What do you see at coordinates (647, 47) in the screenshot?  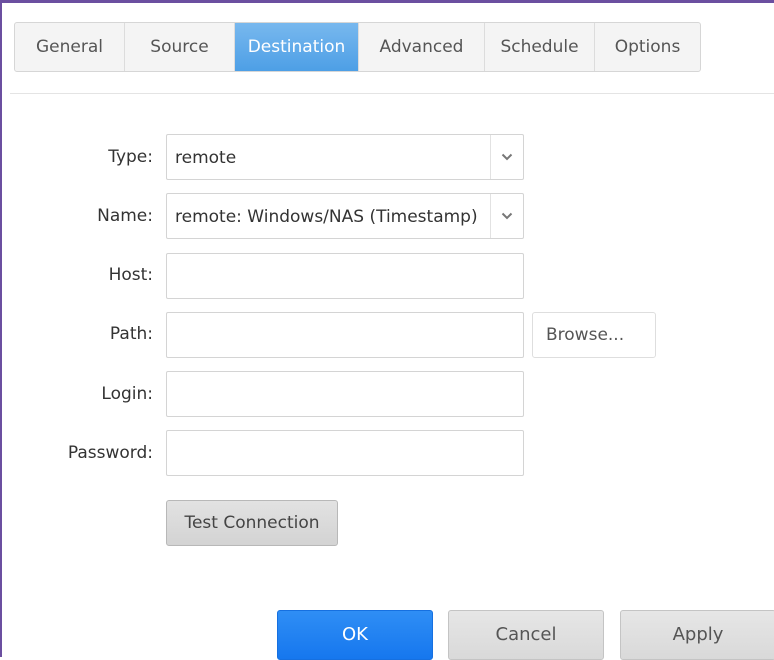 I see `tab-options: Options` at bounding box center [647, 47].